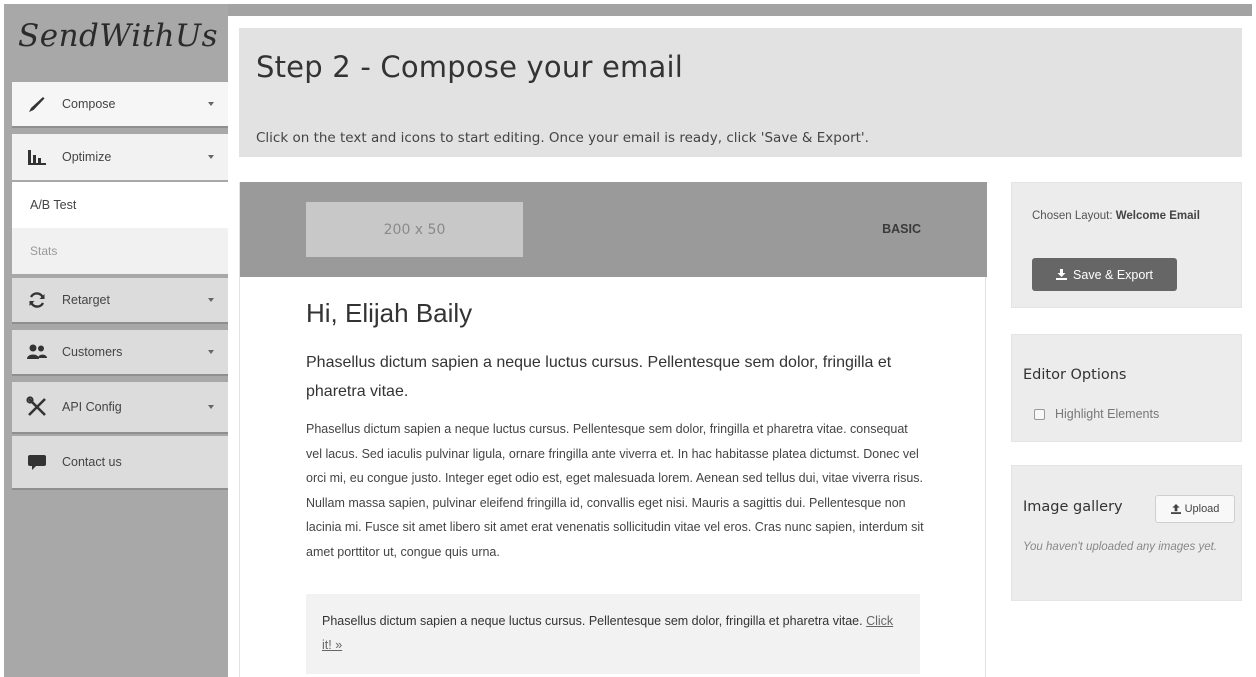  Describe the element at coordinates (1072, 216) in the screenshot. I see `chosen-layout-label: Chosen Layout:` at that location.